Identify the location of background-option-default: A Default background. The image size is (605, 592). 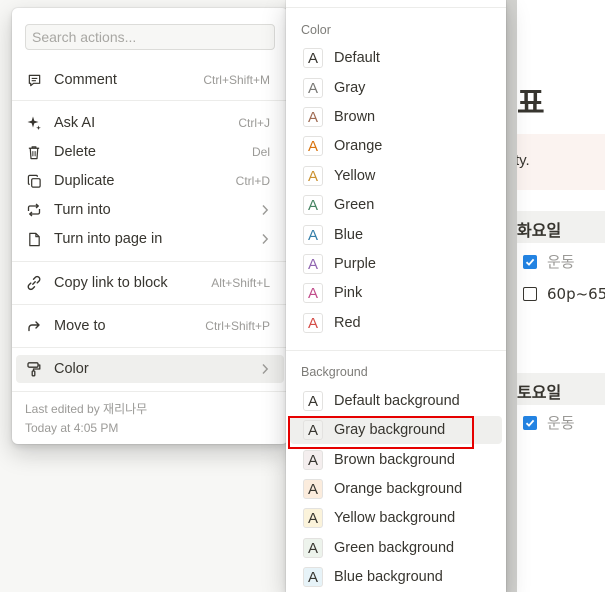
(396, 401).